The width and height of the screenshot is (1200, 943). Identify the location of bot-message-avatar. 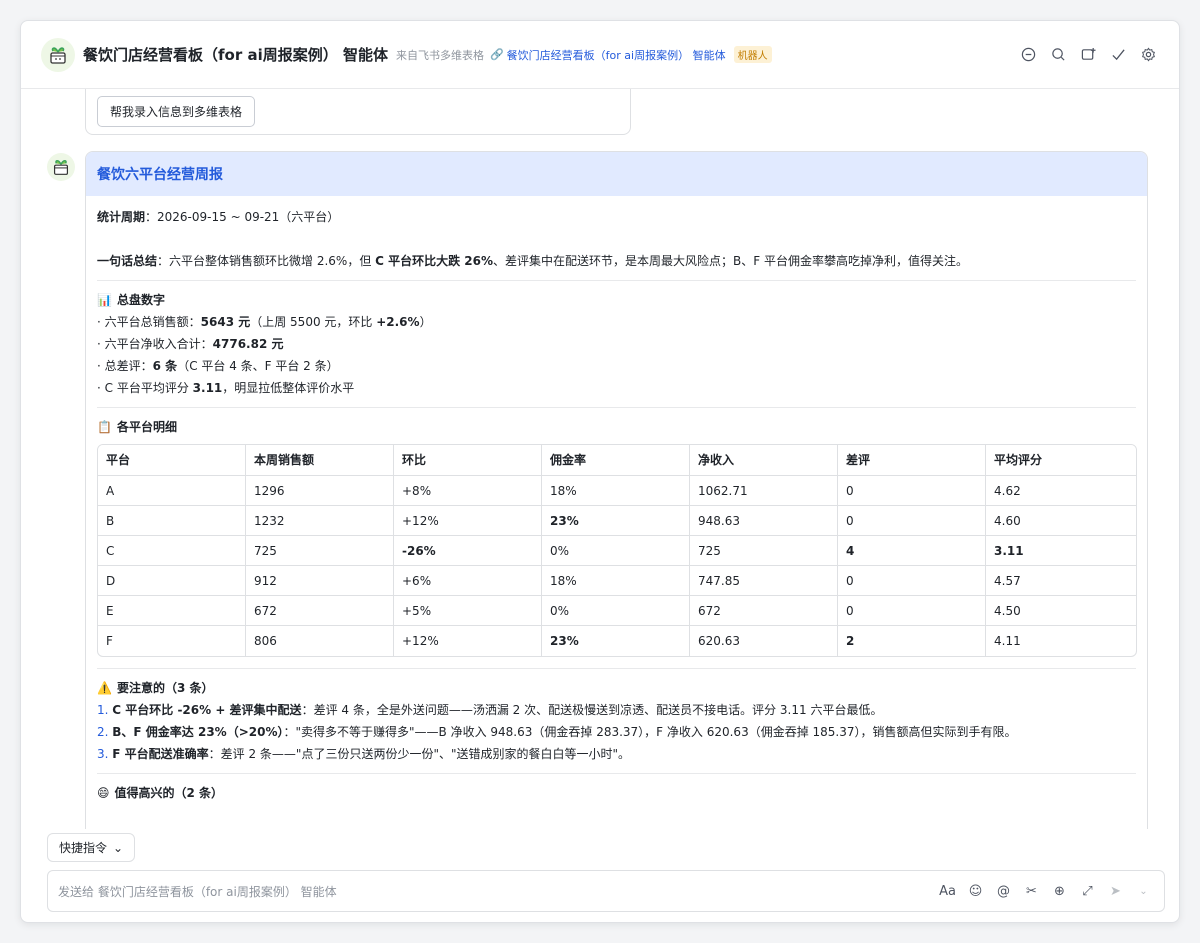
(61, 167).